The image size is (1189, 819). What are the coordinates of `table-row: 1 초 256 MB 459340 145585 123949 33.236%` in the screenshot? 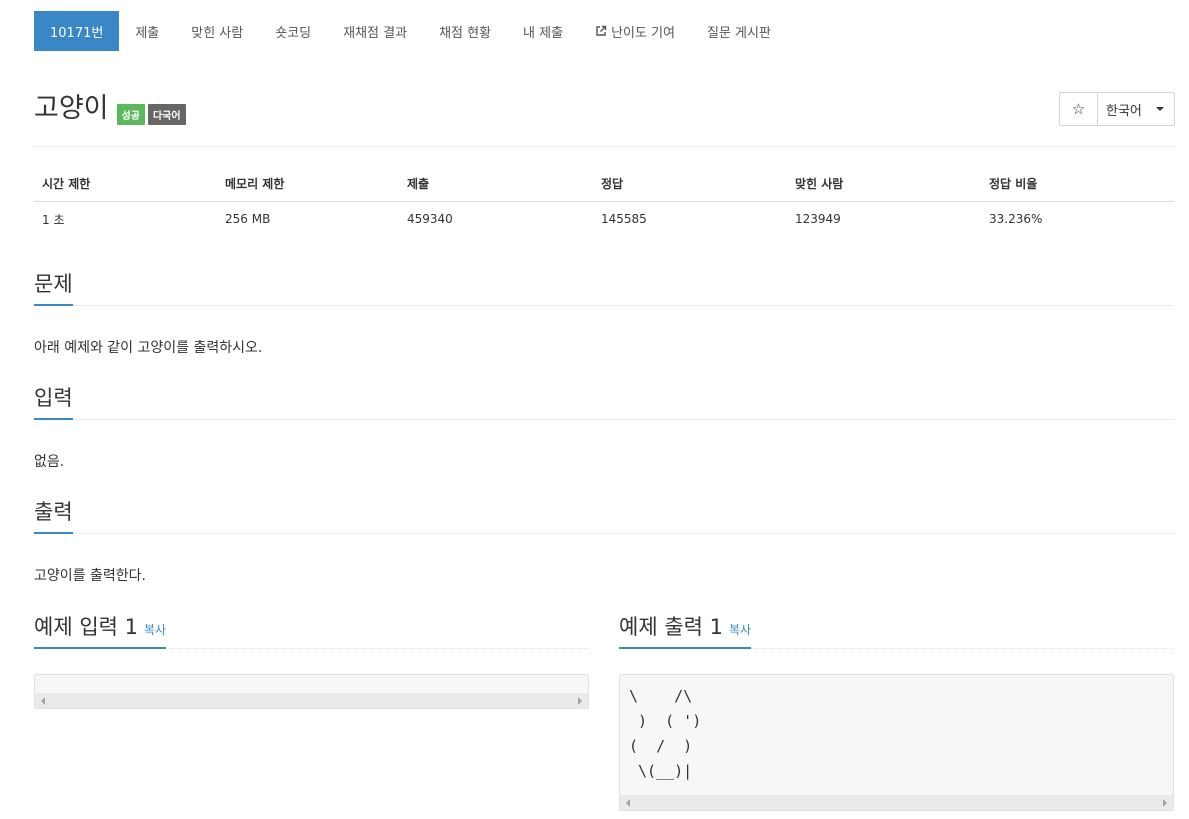 It's located at (604, 219).